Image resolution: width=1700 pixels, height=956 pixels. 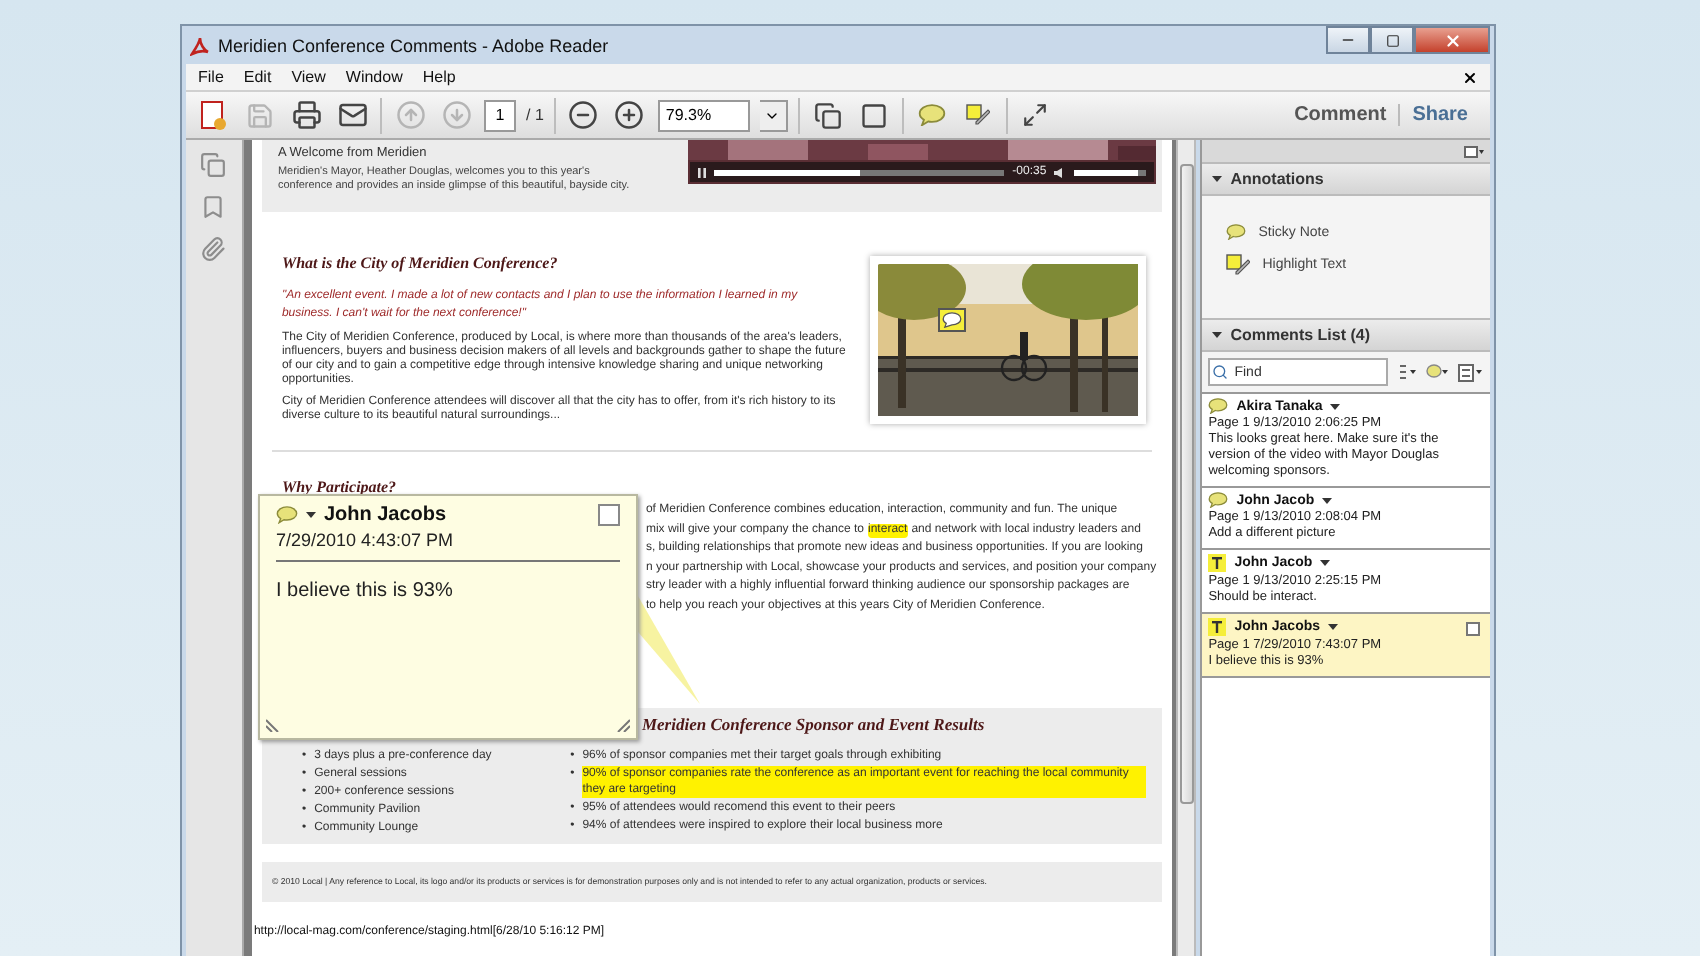 I want to click on menu-item: View, so click(x=308, y=77).